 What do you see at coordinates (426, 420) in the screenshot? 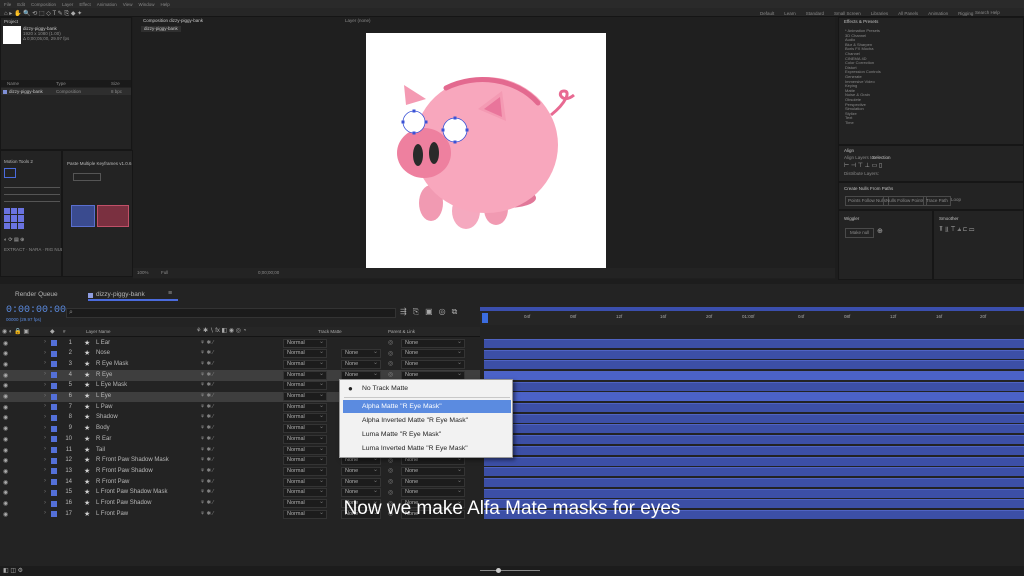
I see `track-matte-option: Alpha Inverted Matte "R Eye Mask"` at bounding box center [426, 420].